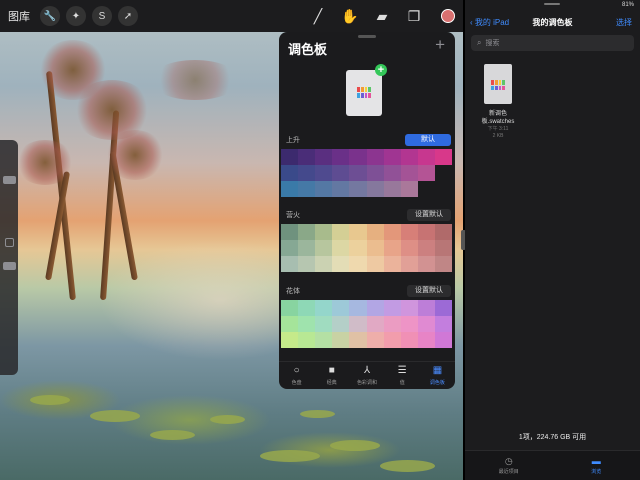 This screenshot has height=480, width=640. Describe the element at coordinates (509, 465) in the screenshot. I see `tab-recents: ◷ 最近项目` at that location.